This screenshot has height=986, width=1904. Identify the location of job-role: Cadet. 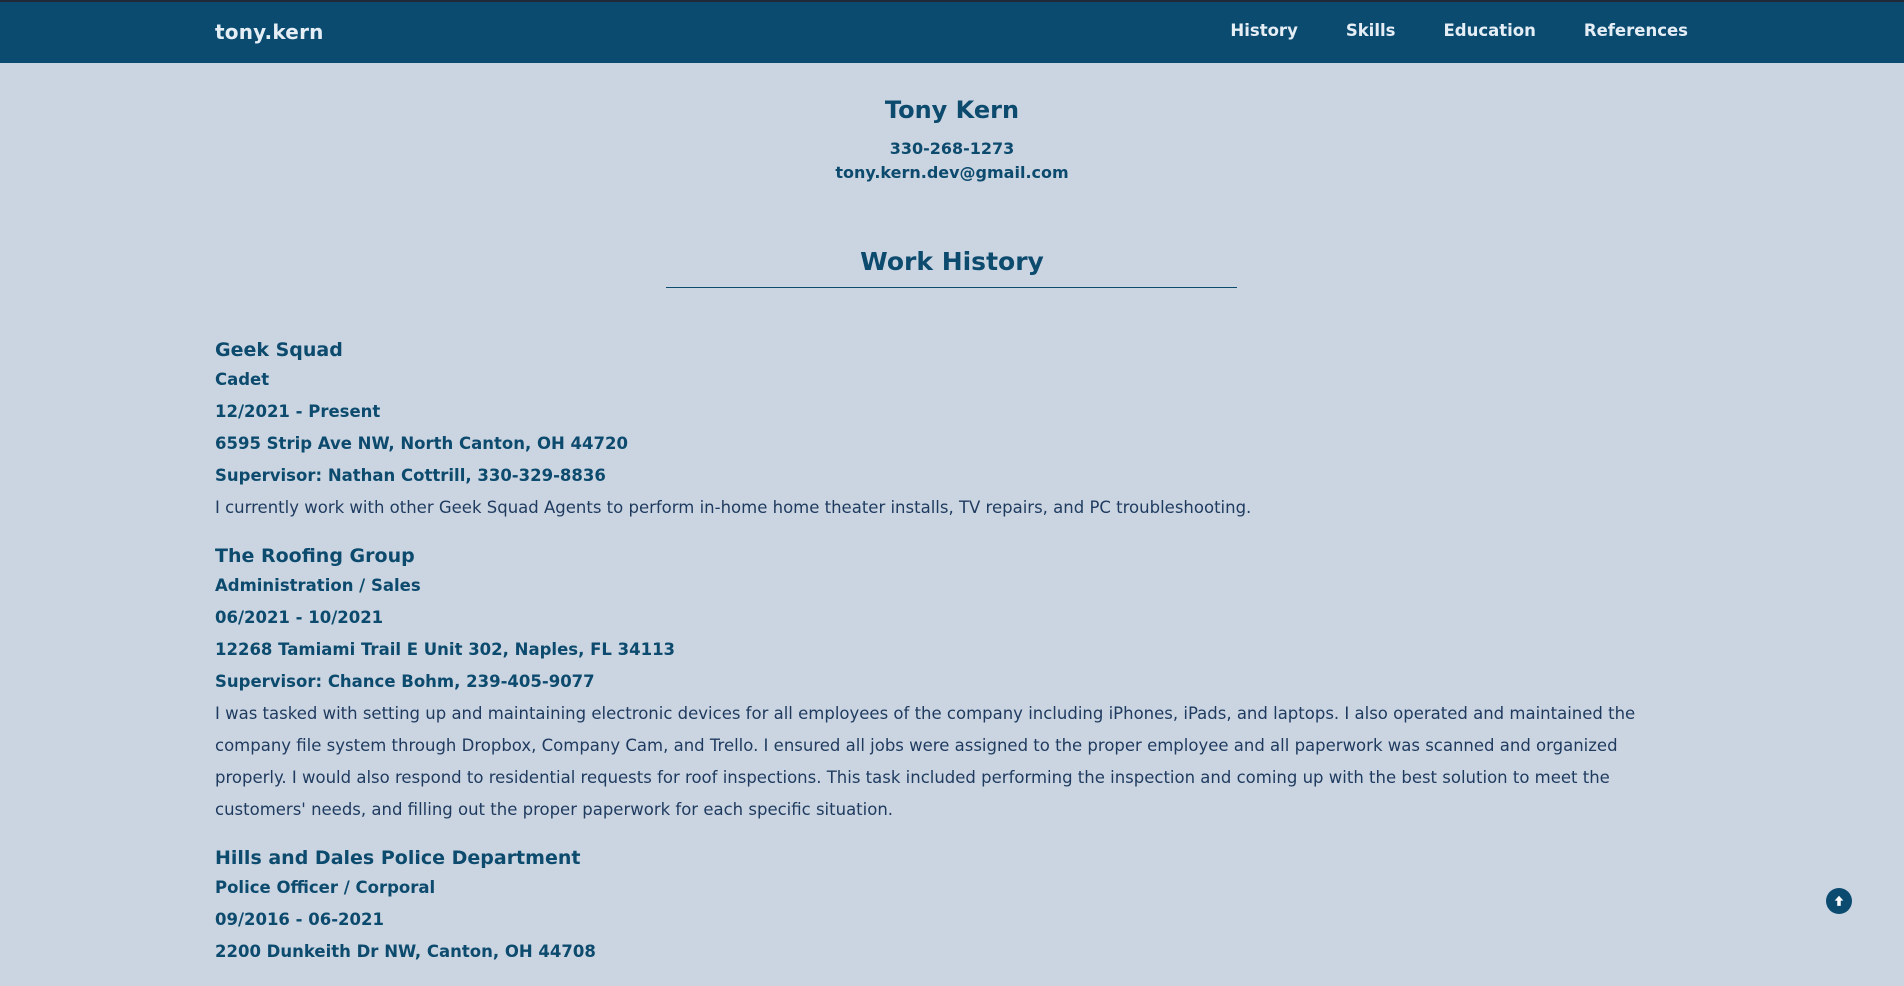
(242, 379).